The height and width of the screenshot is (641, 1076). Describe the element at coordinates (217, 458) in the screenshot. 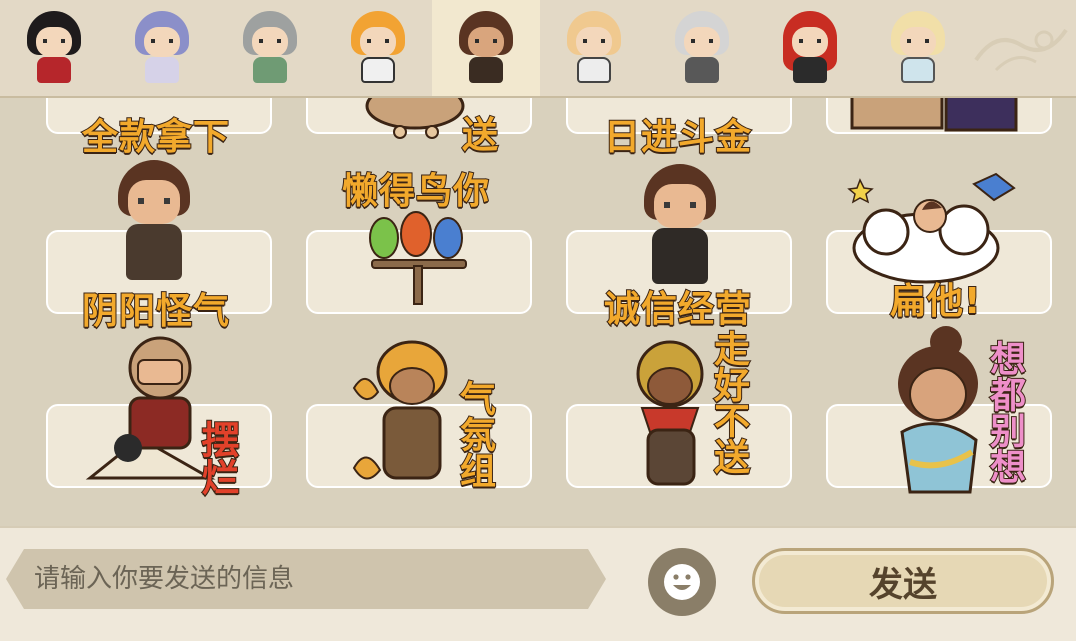

I see `sticker-caption: 摆烂` at that location.